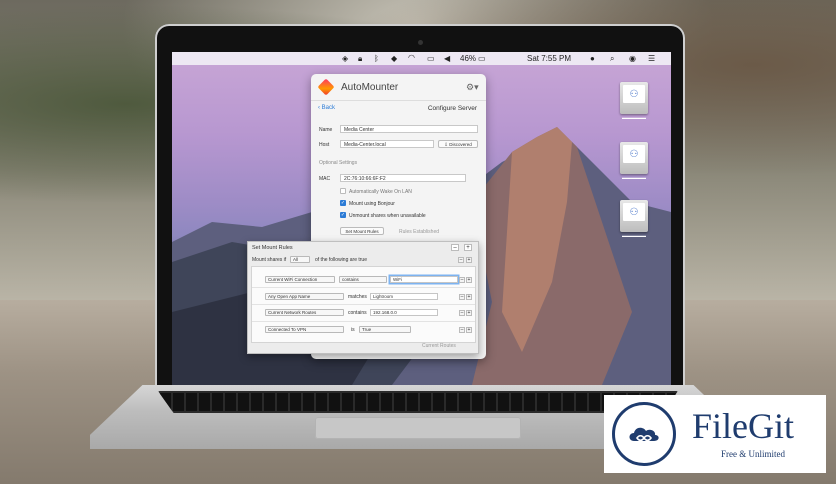 The height and width of the screenshot is (484, 836). Describe the element at coordinates (592, 58) in the screenshot. I see `user-icon: ●` at that location.